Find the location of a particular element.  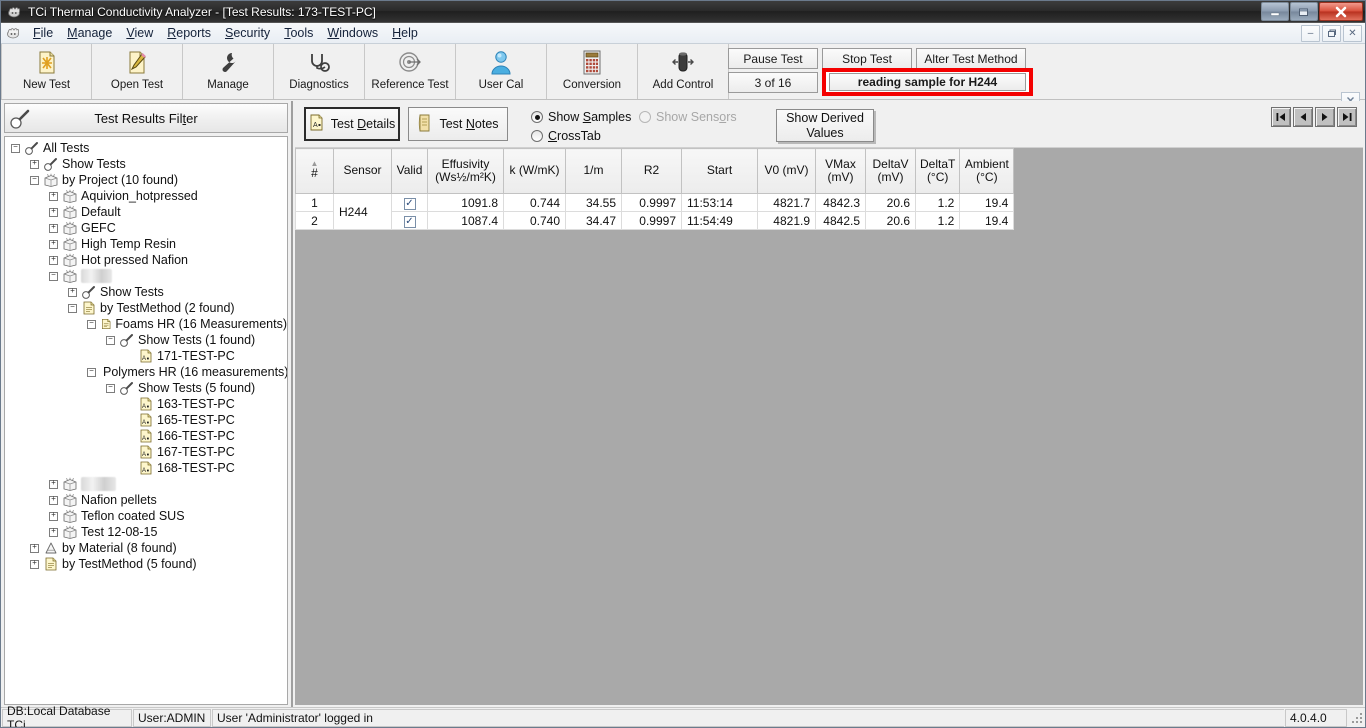

tree-item: + by TestMethod (5 found) is located at coordinates (146, 564).